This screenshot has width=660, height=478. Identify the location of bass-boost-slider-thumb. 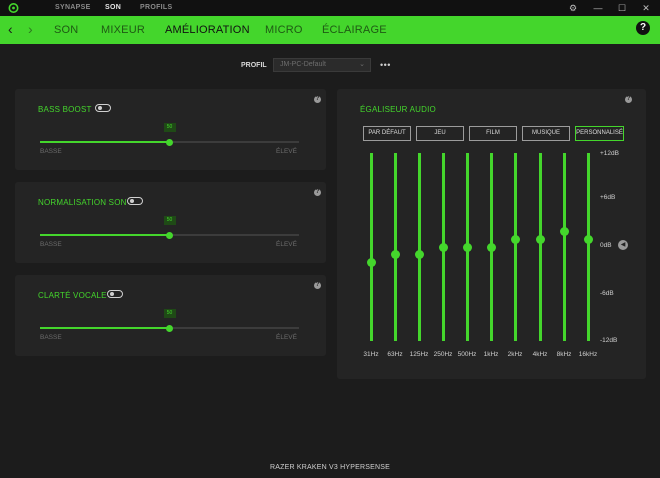
(169, 142).